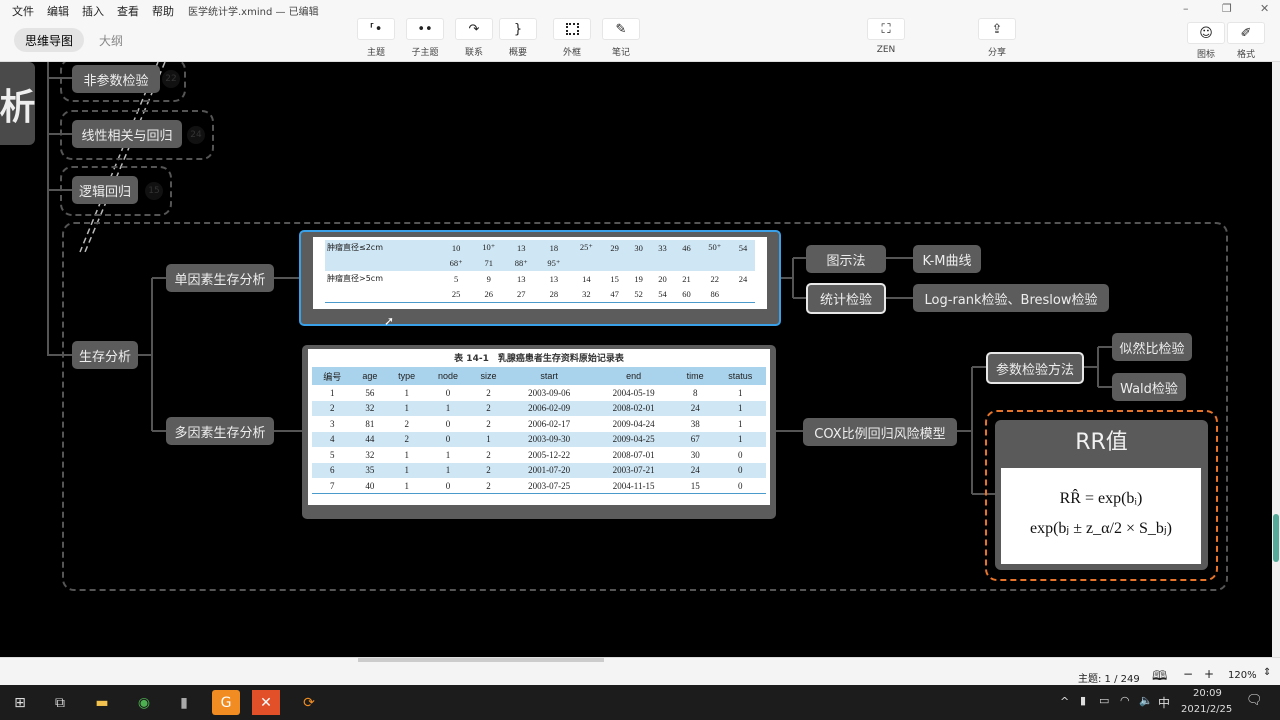 This screenshot has height=720, width=1280. What do you see at coordinates (93, 11) in the screenshot?
I see `menu-insert: 插入` at bounding box center [93, 11].